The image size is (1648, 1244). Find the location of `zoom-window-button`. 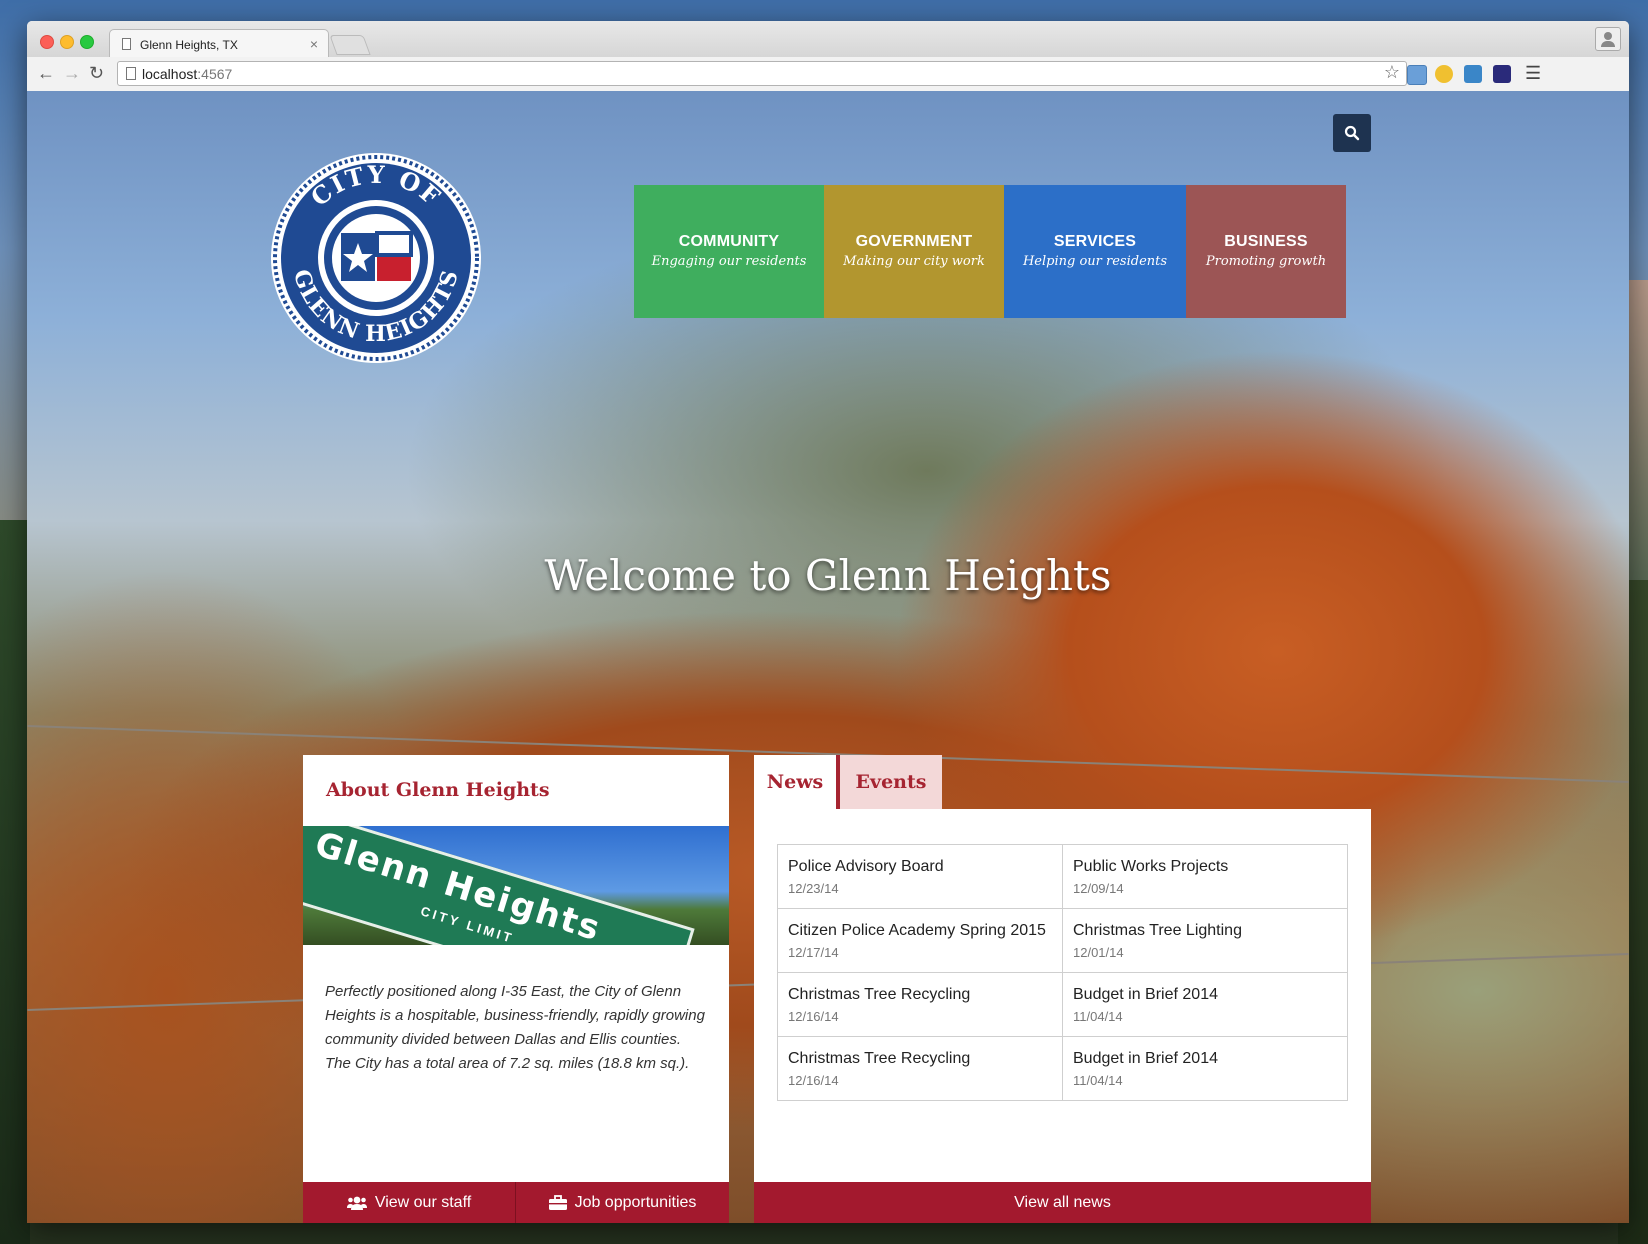

zoom-window-button is located at coordinates (87, 42).